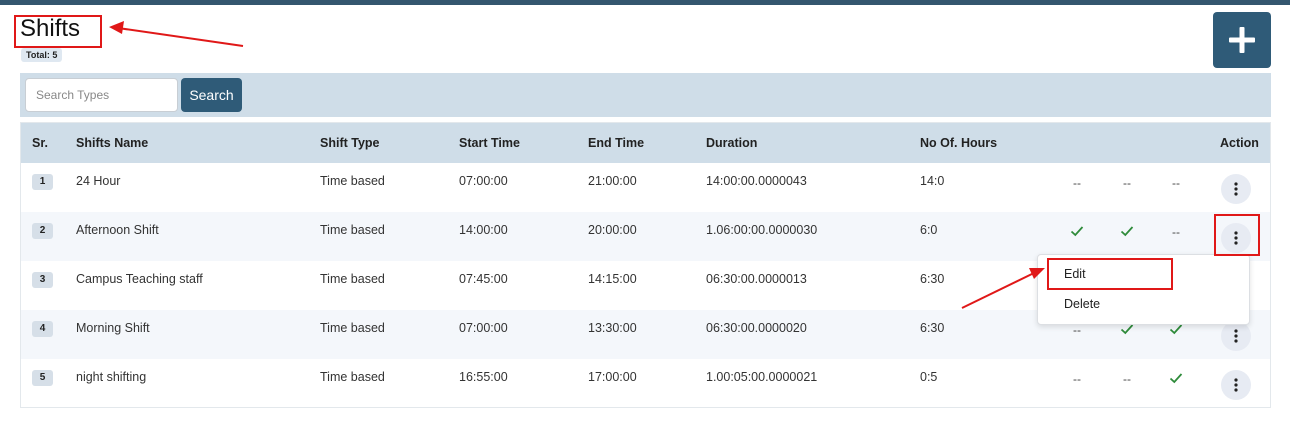 The image size is (1290, 423). I want to click on plus-icon, so click(1242, 40).